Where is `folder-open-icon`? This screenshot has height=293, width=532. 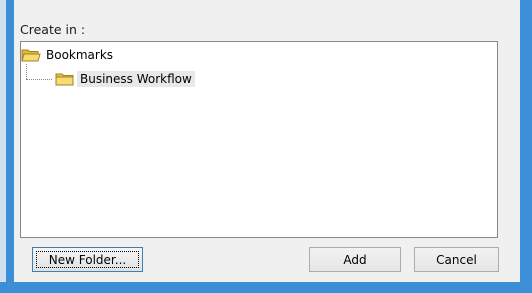 folder-open-icon is located at coordinates (31, 55).